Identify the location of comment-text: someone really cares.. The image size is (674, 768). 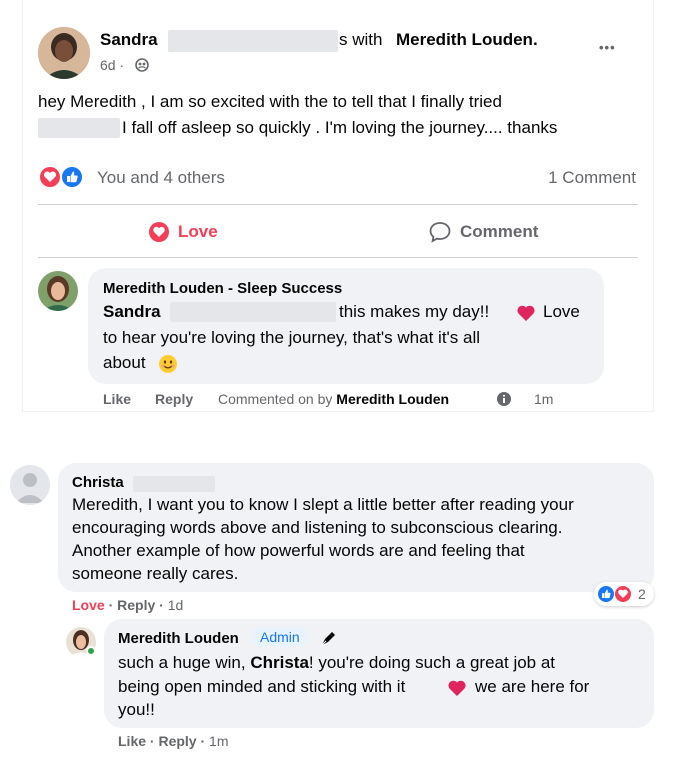
(155, 573).